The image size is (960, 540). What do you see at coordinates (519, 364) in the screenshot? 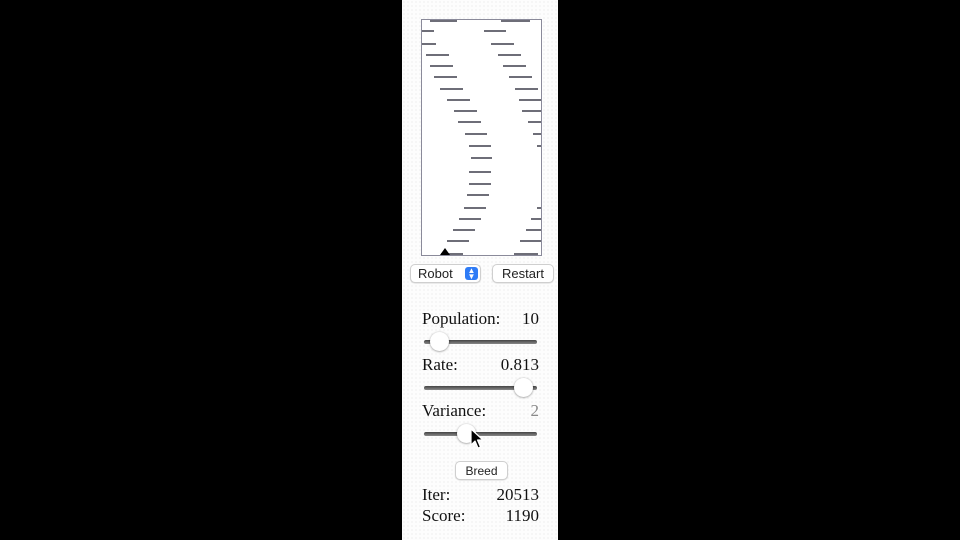
I see `rate-value: 0.813` at bounding box center [519, 364].